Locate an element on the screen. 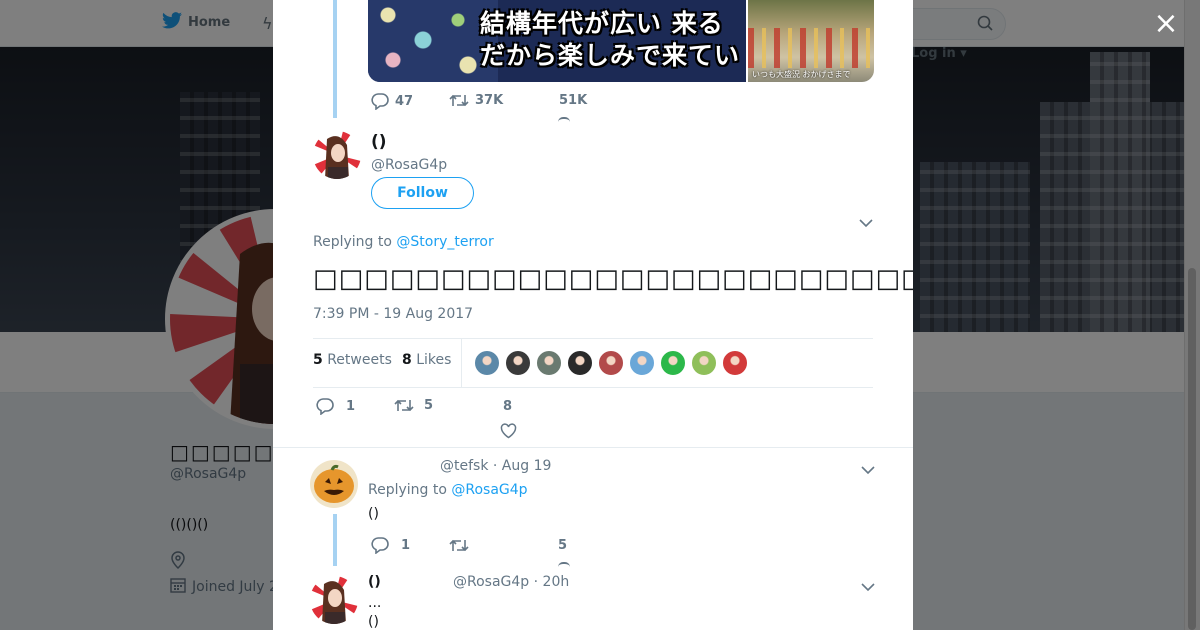 This screenshot has height=630, width=1200. reply-replying-to: Replying to @RosaG4p is located at coordinates (448, 490).